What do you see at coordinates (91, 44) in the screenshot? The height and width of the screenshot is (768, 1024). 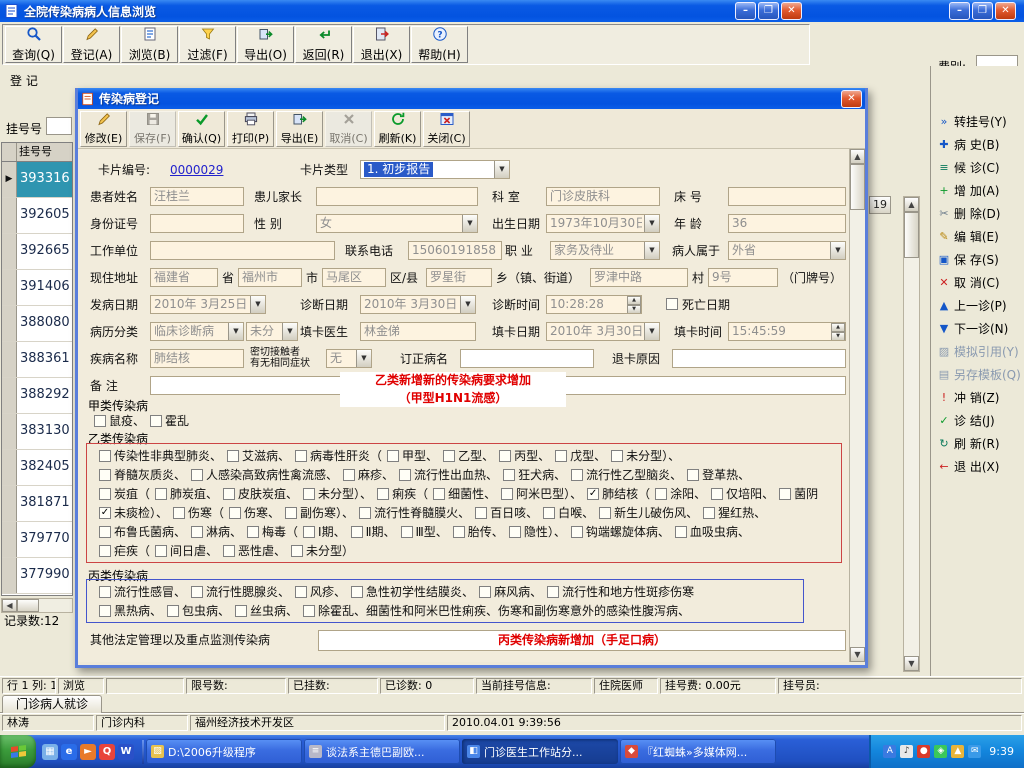 I see `toolbar-register-button: 登记(A)` at bounding box center [91, 44].